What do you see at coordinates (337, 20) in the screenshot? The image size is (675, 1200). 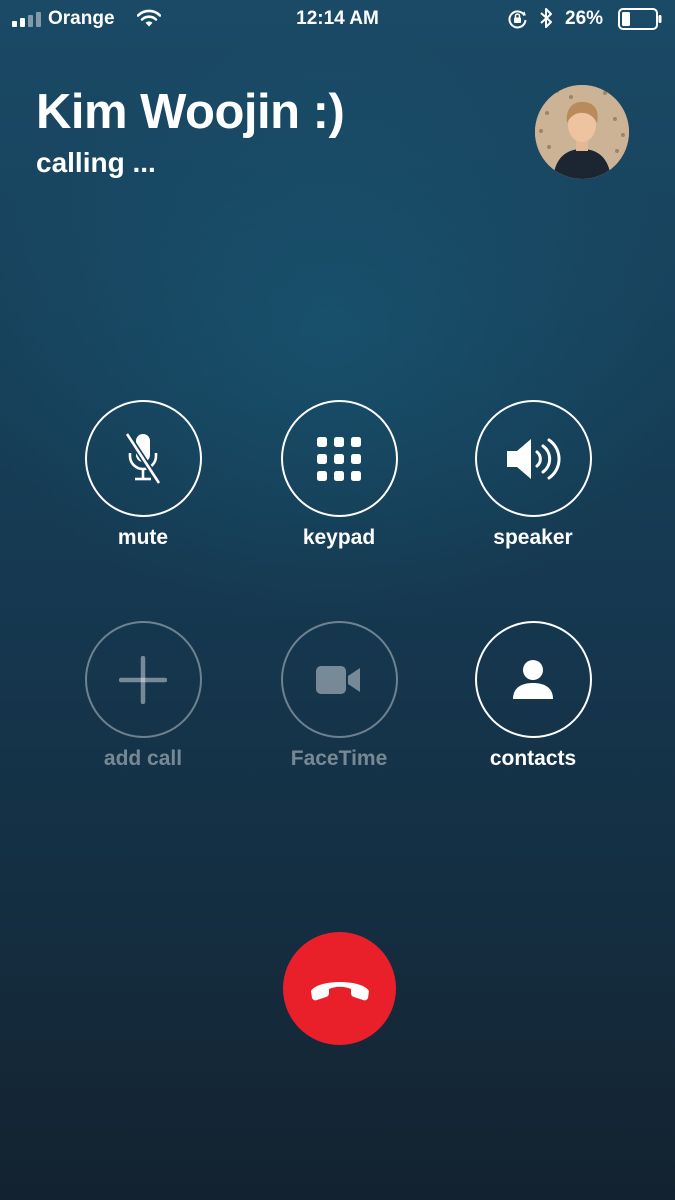 I see `status-bar: Orange 12:14 AM 26%` at bounding box center [337, 20].